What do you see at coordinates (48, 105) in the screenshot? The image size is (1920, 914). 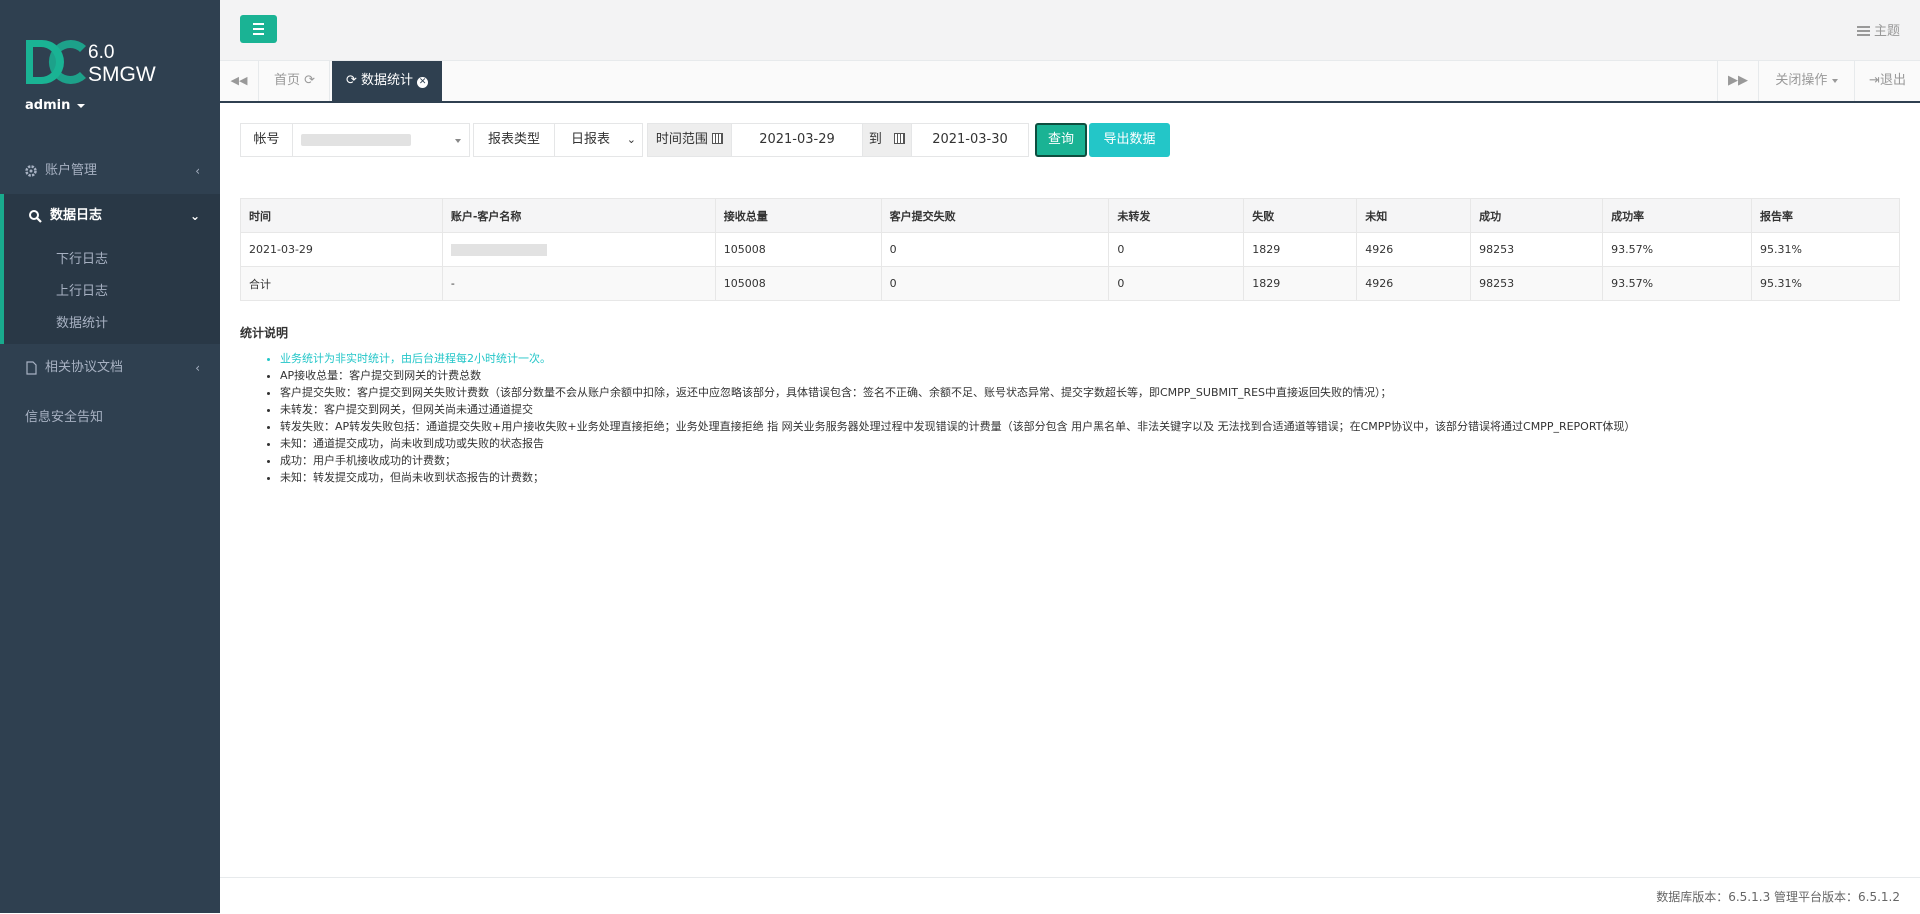 I see `user-name: admin` at bounding box center [48, 105].